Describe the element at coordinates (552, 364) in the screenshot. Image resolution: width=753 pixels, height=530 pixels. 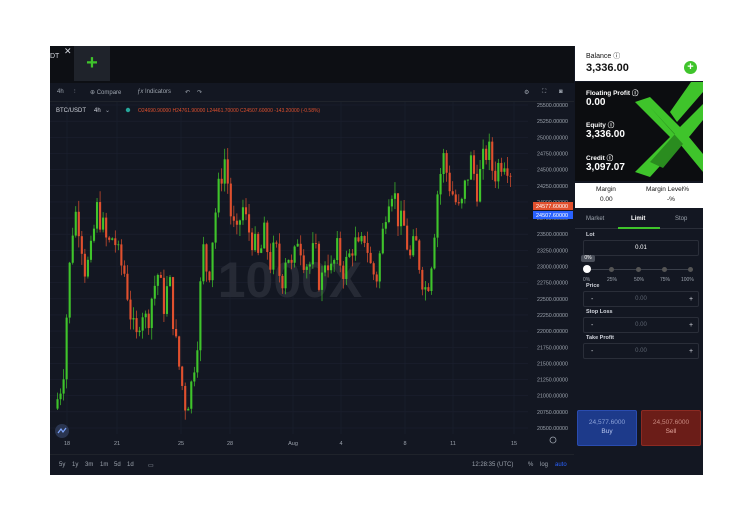
I see `price-tick-label: 21500.00000` at that location.